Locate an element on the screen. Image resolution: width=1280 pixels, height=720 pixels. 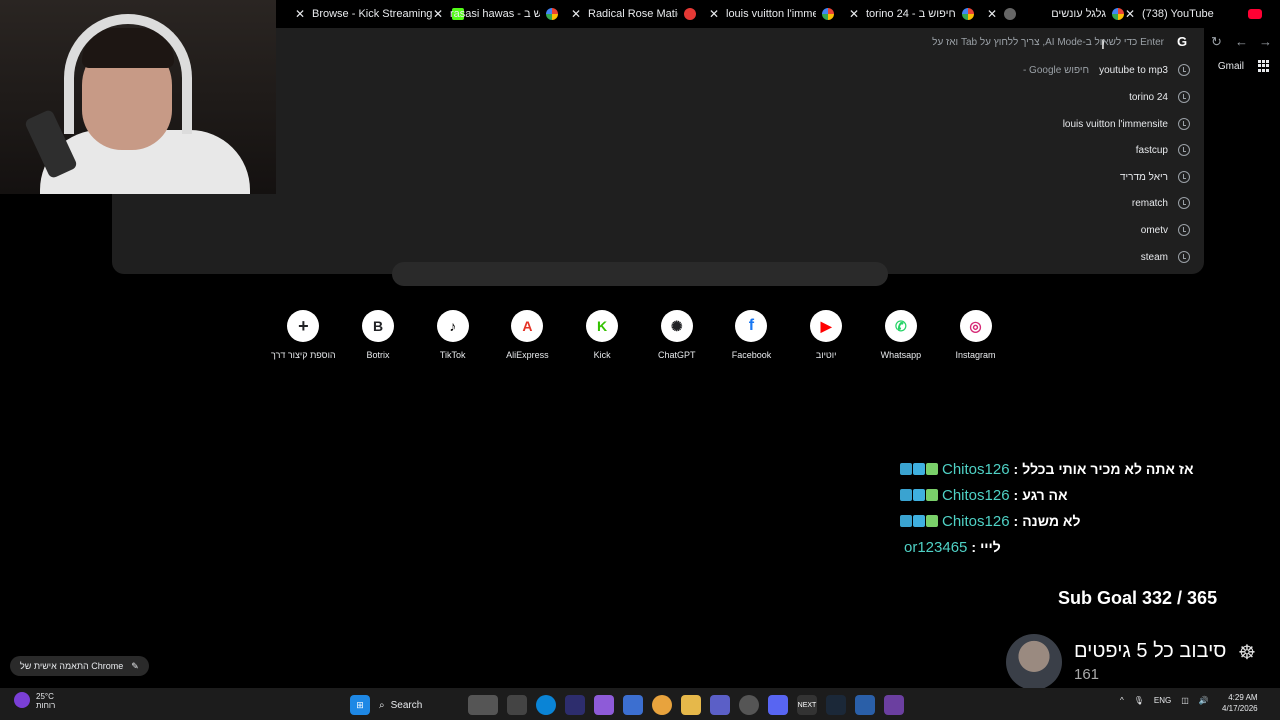
tab-louis-vuitton: ✕ louis vuitton l'immensité is located at coordinates (771, 14).